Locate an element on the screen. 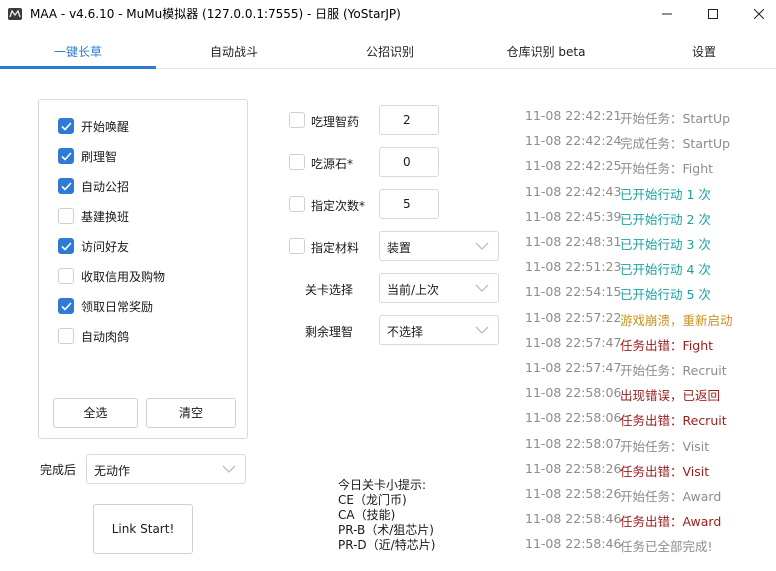  log-entry: 11-08 22:48:31 已开始行动 3 次 is located at coordinates (618, 244).